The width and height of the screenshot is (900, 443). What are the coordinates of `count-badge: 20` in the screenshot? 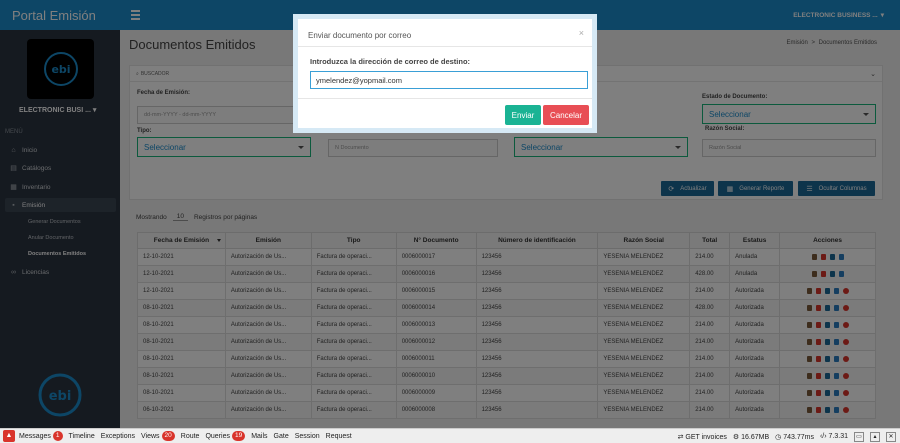 It's located at (168, 436).